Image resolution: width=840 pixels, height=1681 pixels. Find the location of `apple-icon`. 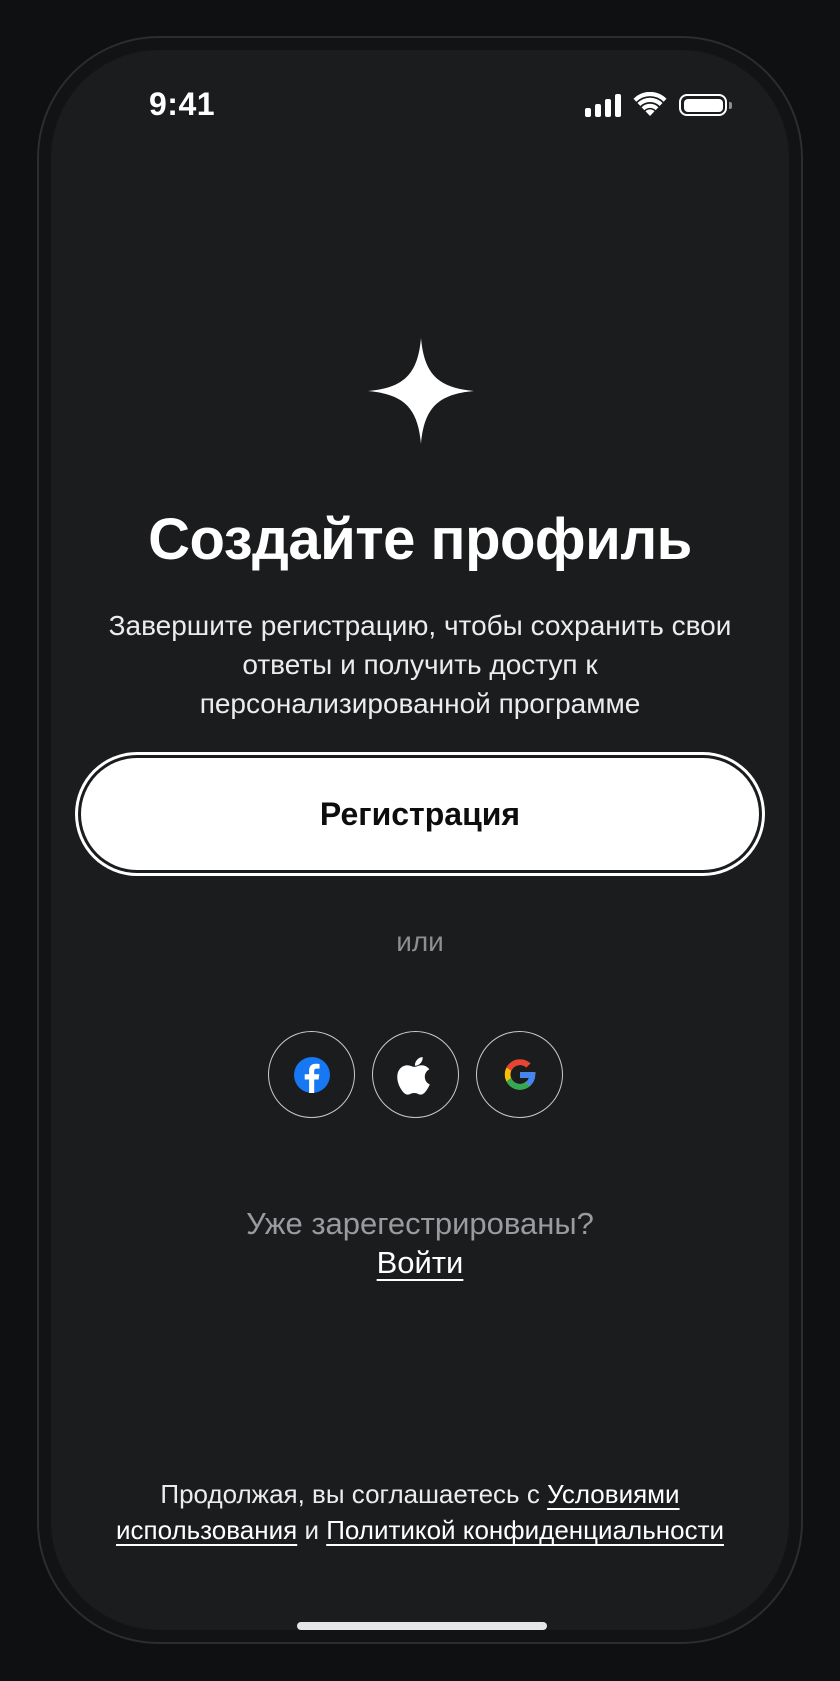

apple-icon is located at coordinates (413, 1075).